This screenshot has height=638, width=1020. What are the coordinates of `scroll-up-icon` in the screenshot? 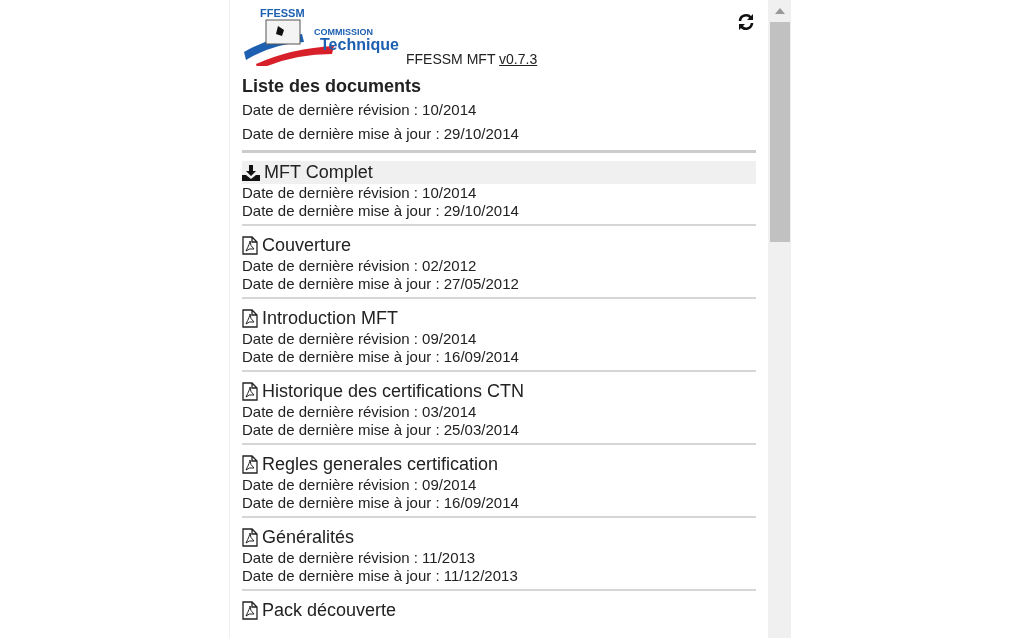 It's located at (779, 11).